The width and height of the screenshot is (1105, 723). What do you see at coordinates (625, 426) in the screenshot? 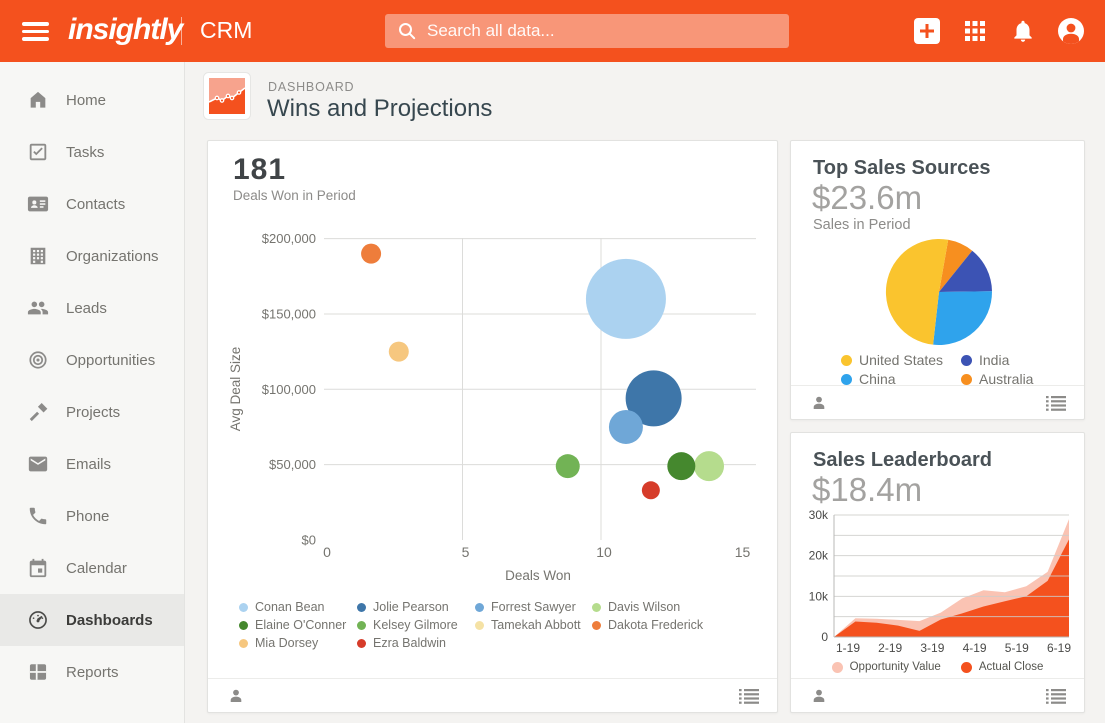
I see `bubble-forrest-sawyer` at bounding box center [625, 426].